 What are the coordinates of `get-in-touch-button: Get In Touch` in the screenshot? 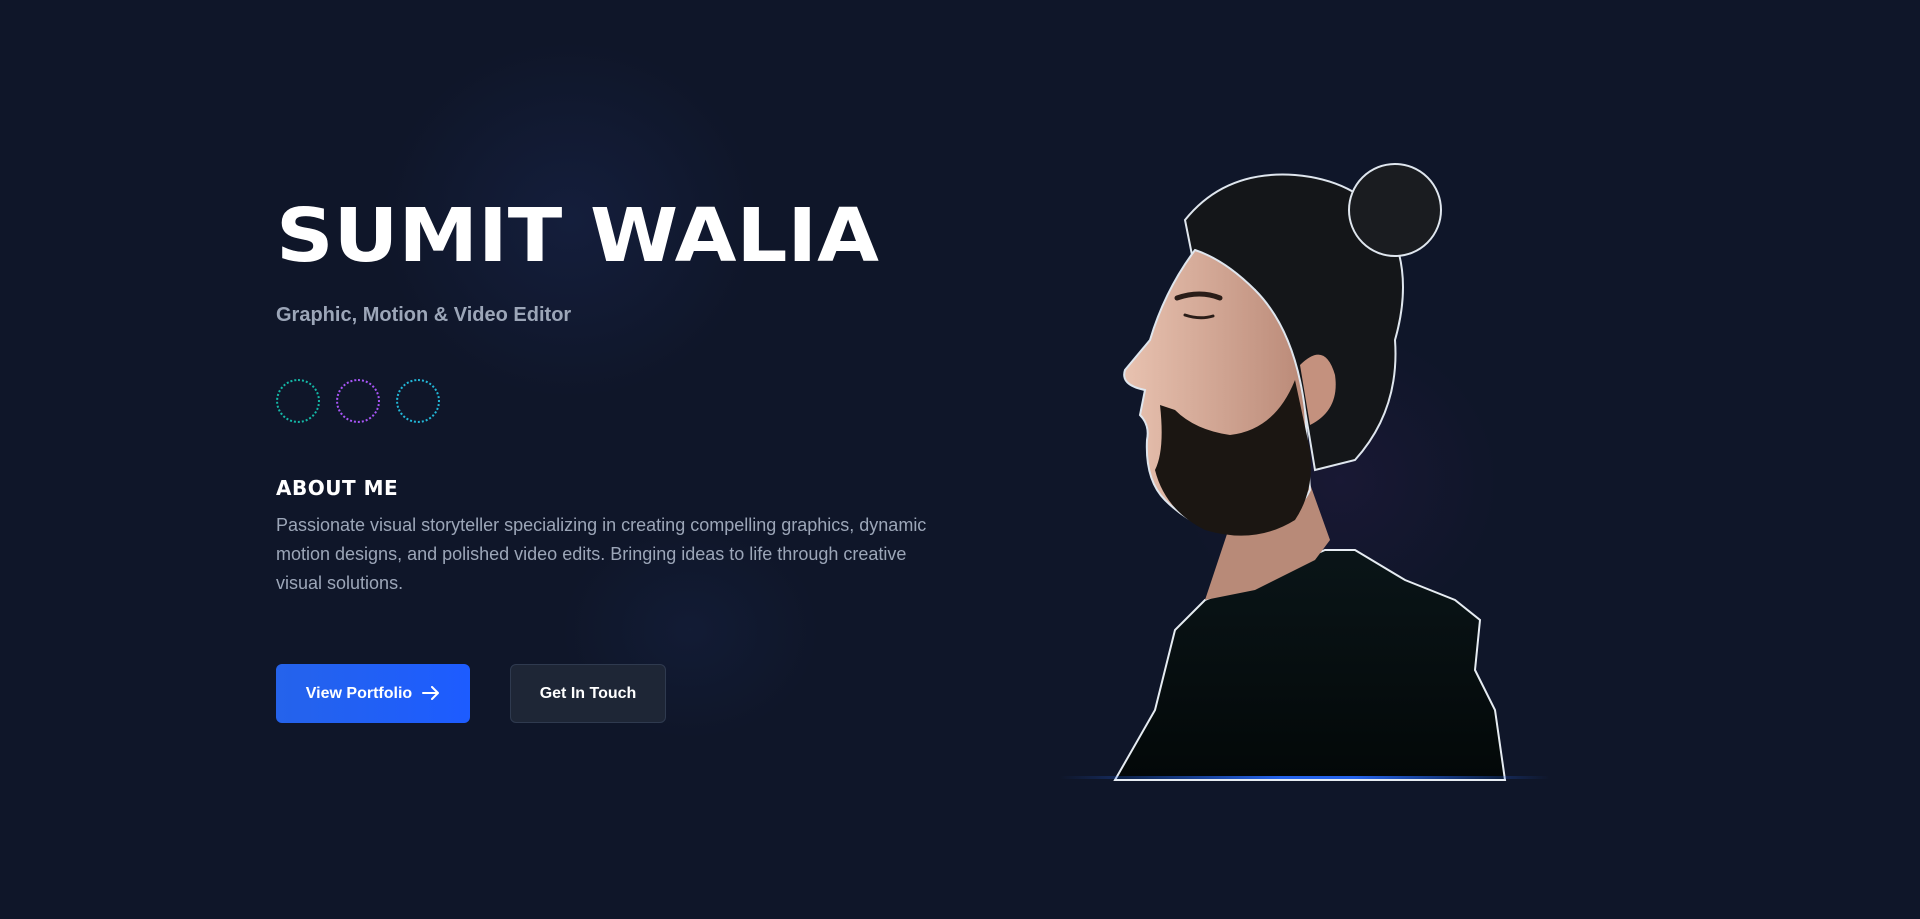 It's located at (588, 693).